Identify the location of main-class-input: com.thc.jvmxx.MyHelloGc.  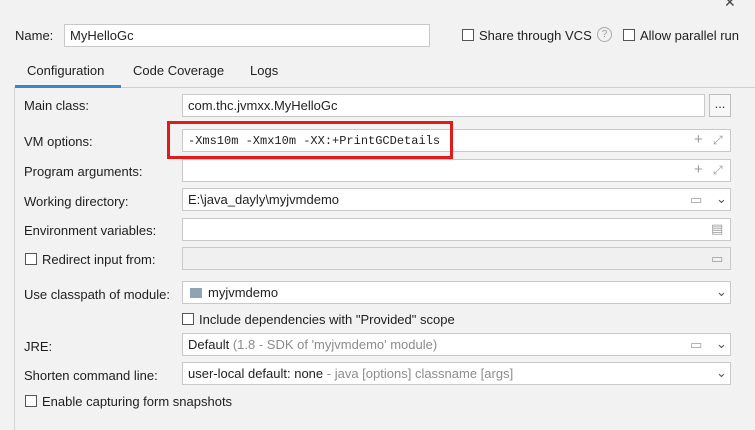
(443, 105).